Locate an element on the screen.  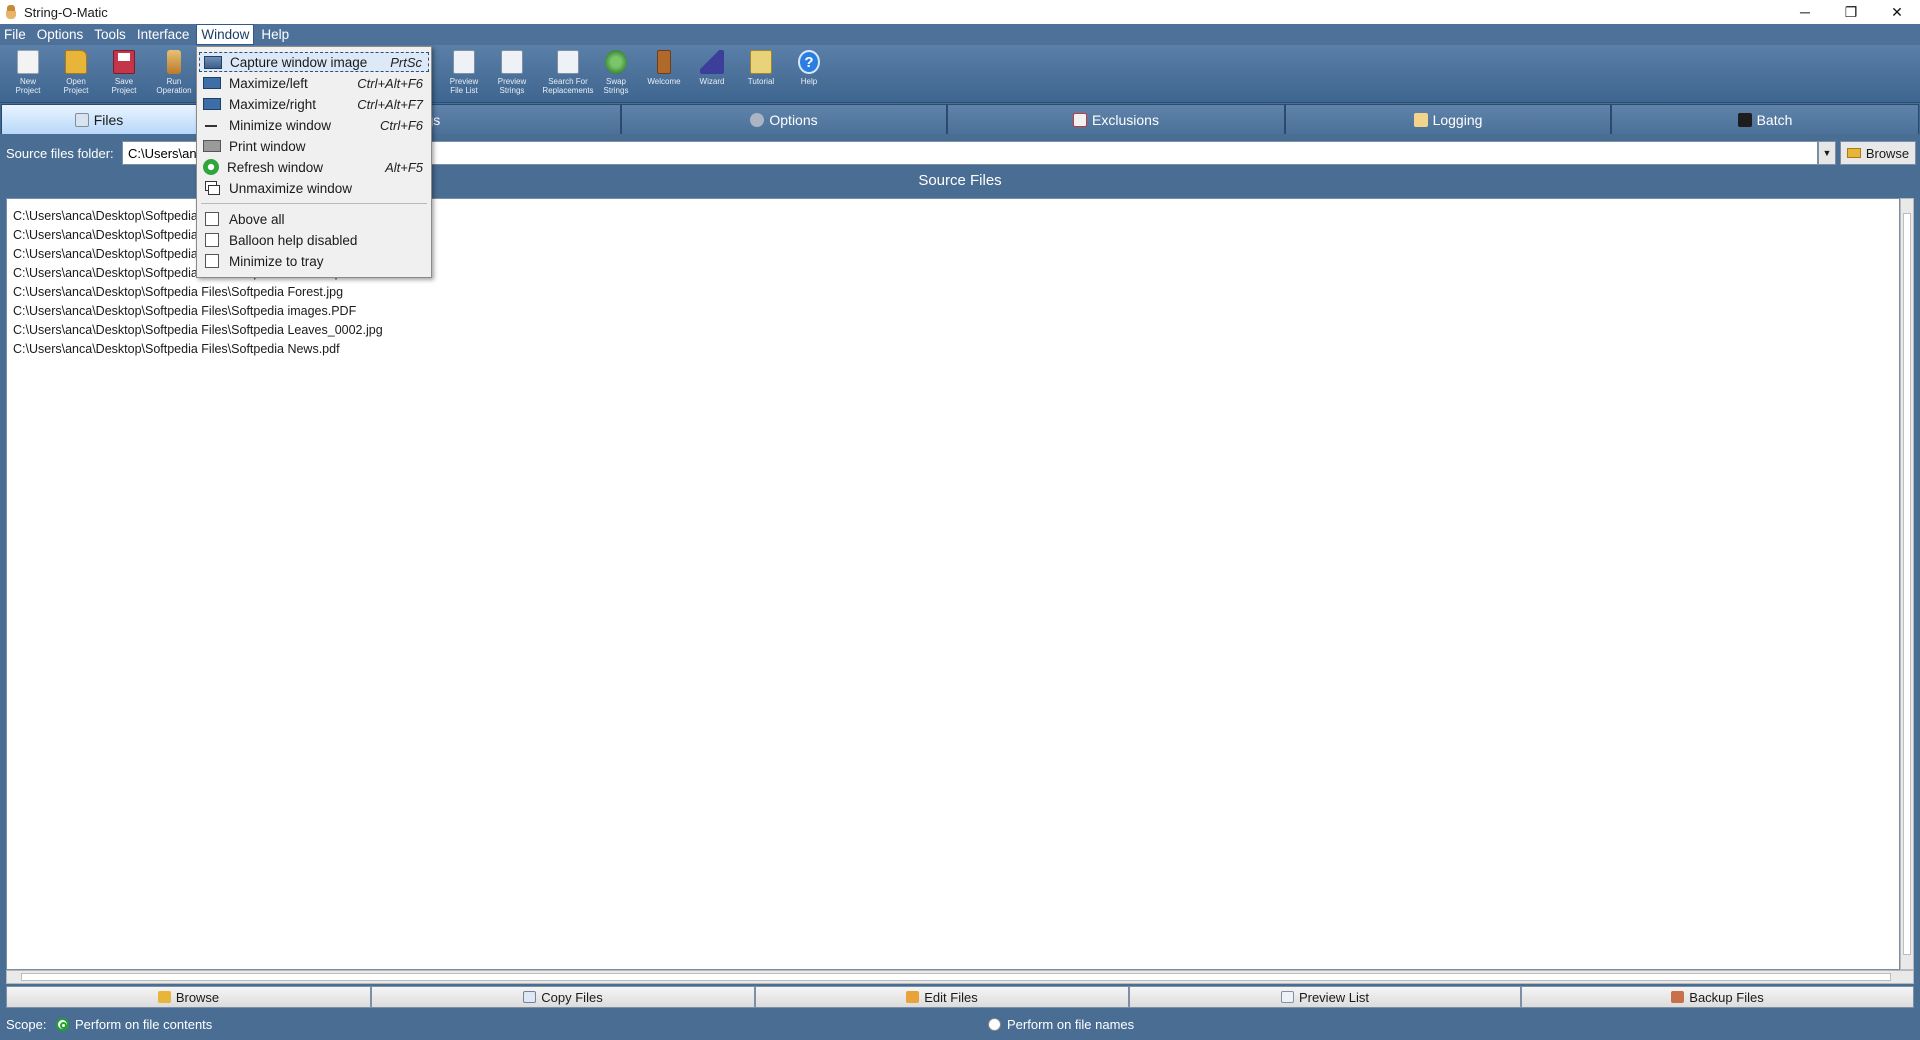
preview-icon is located at coordinates (1287, 997).